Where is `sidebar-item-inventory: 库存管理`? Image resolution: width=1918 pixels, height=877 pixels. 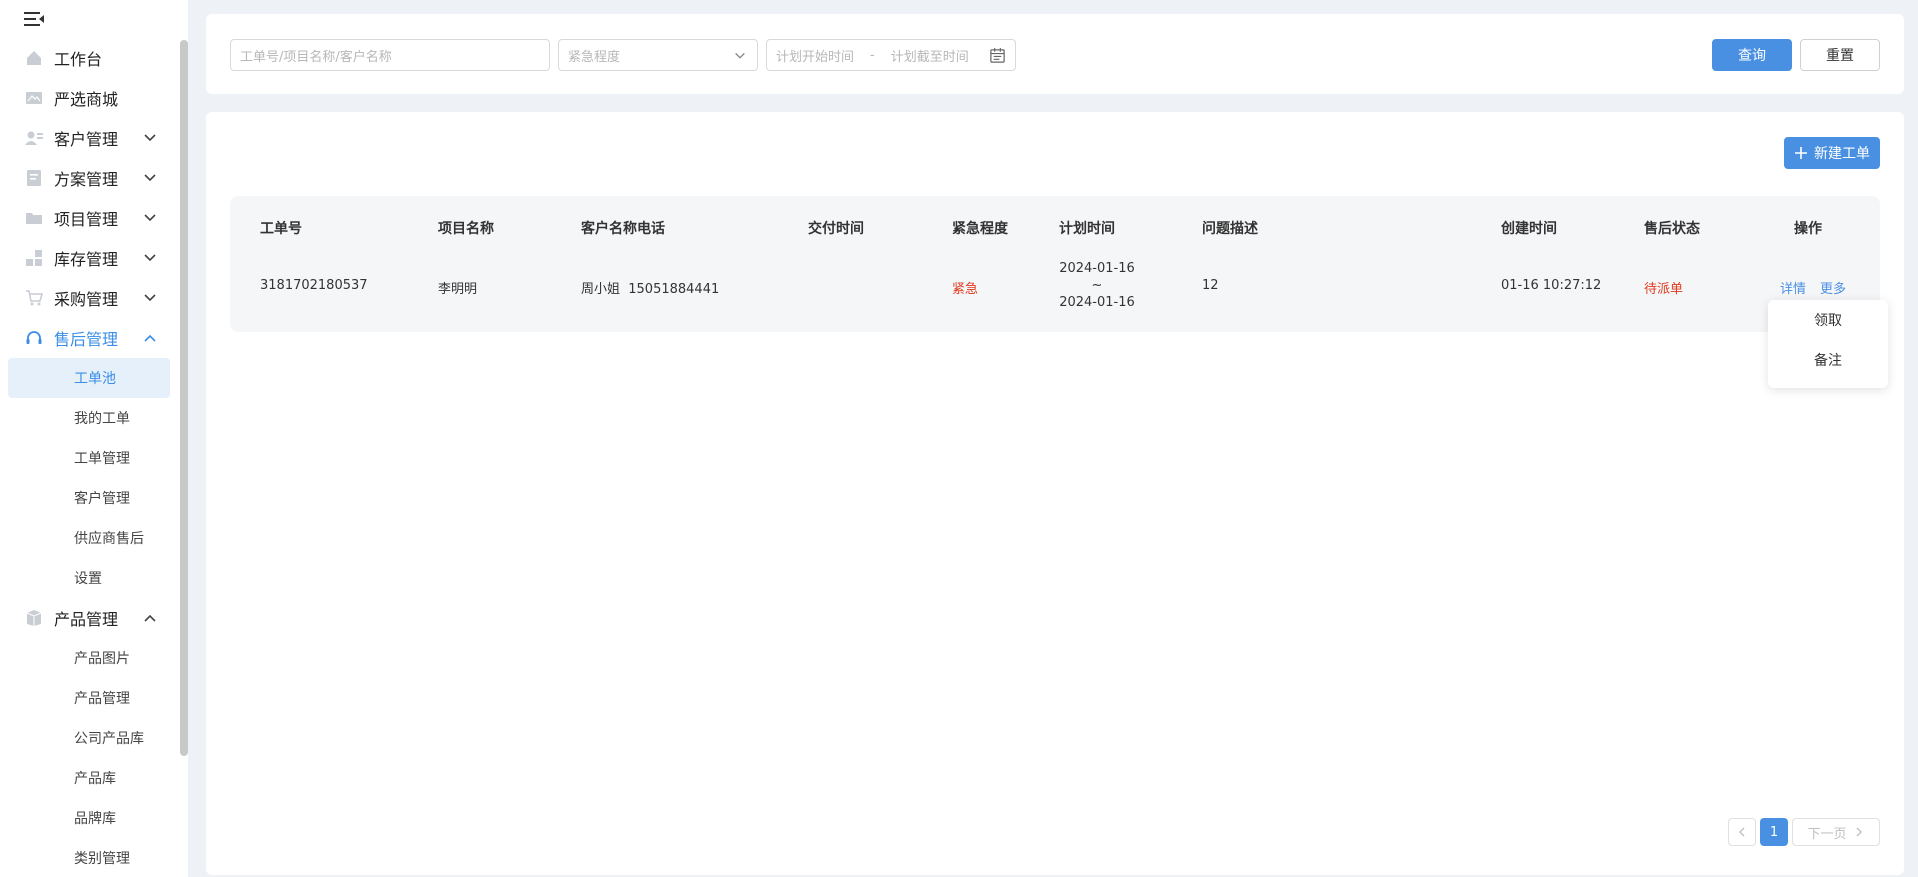
sidebar-item-inventory: 库存管理 is located at coordinates (89, 258).